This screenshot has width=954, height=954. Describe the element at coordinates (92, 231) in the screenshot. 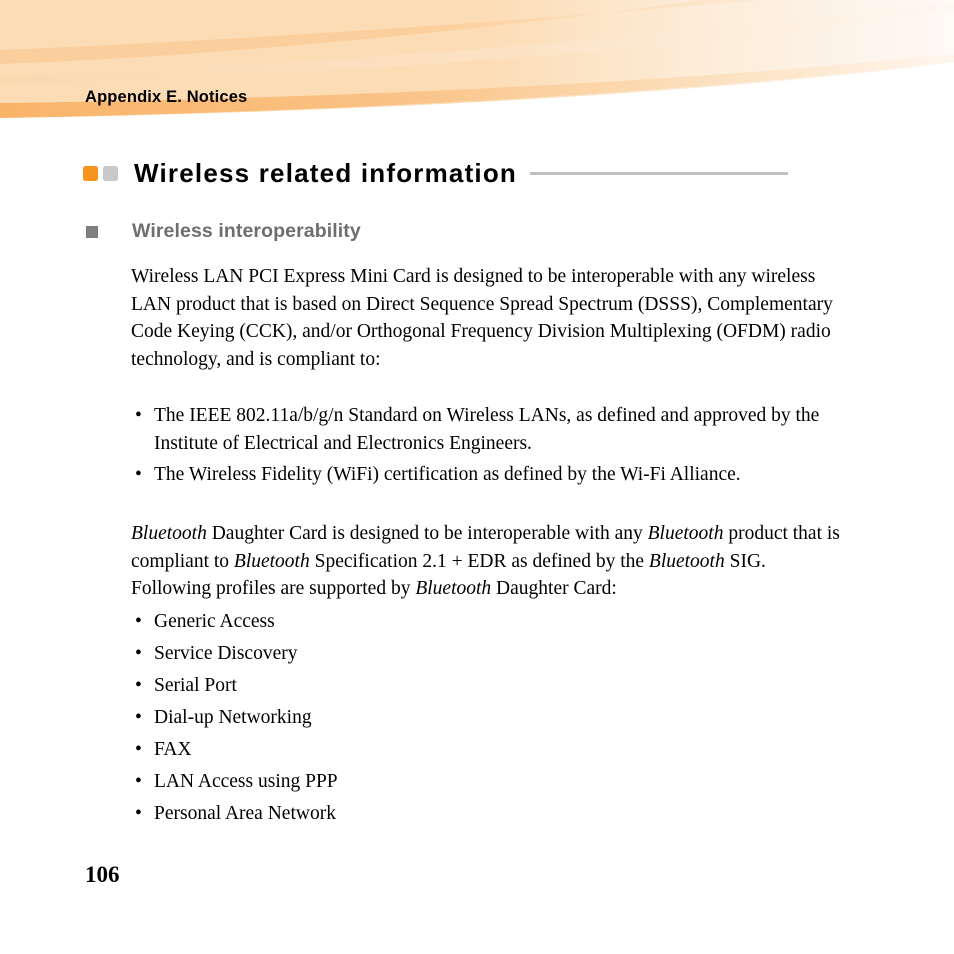

I see `square-bullet-icon` at that location.